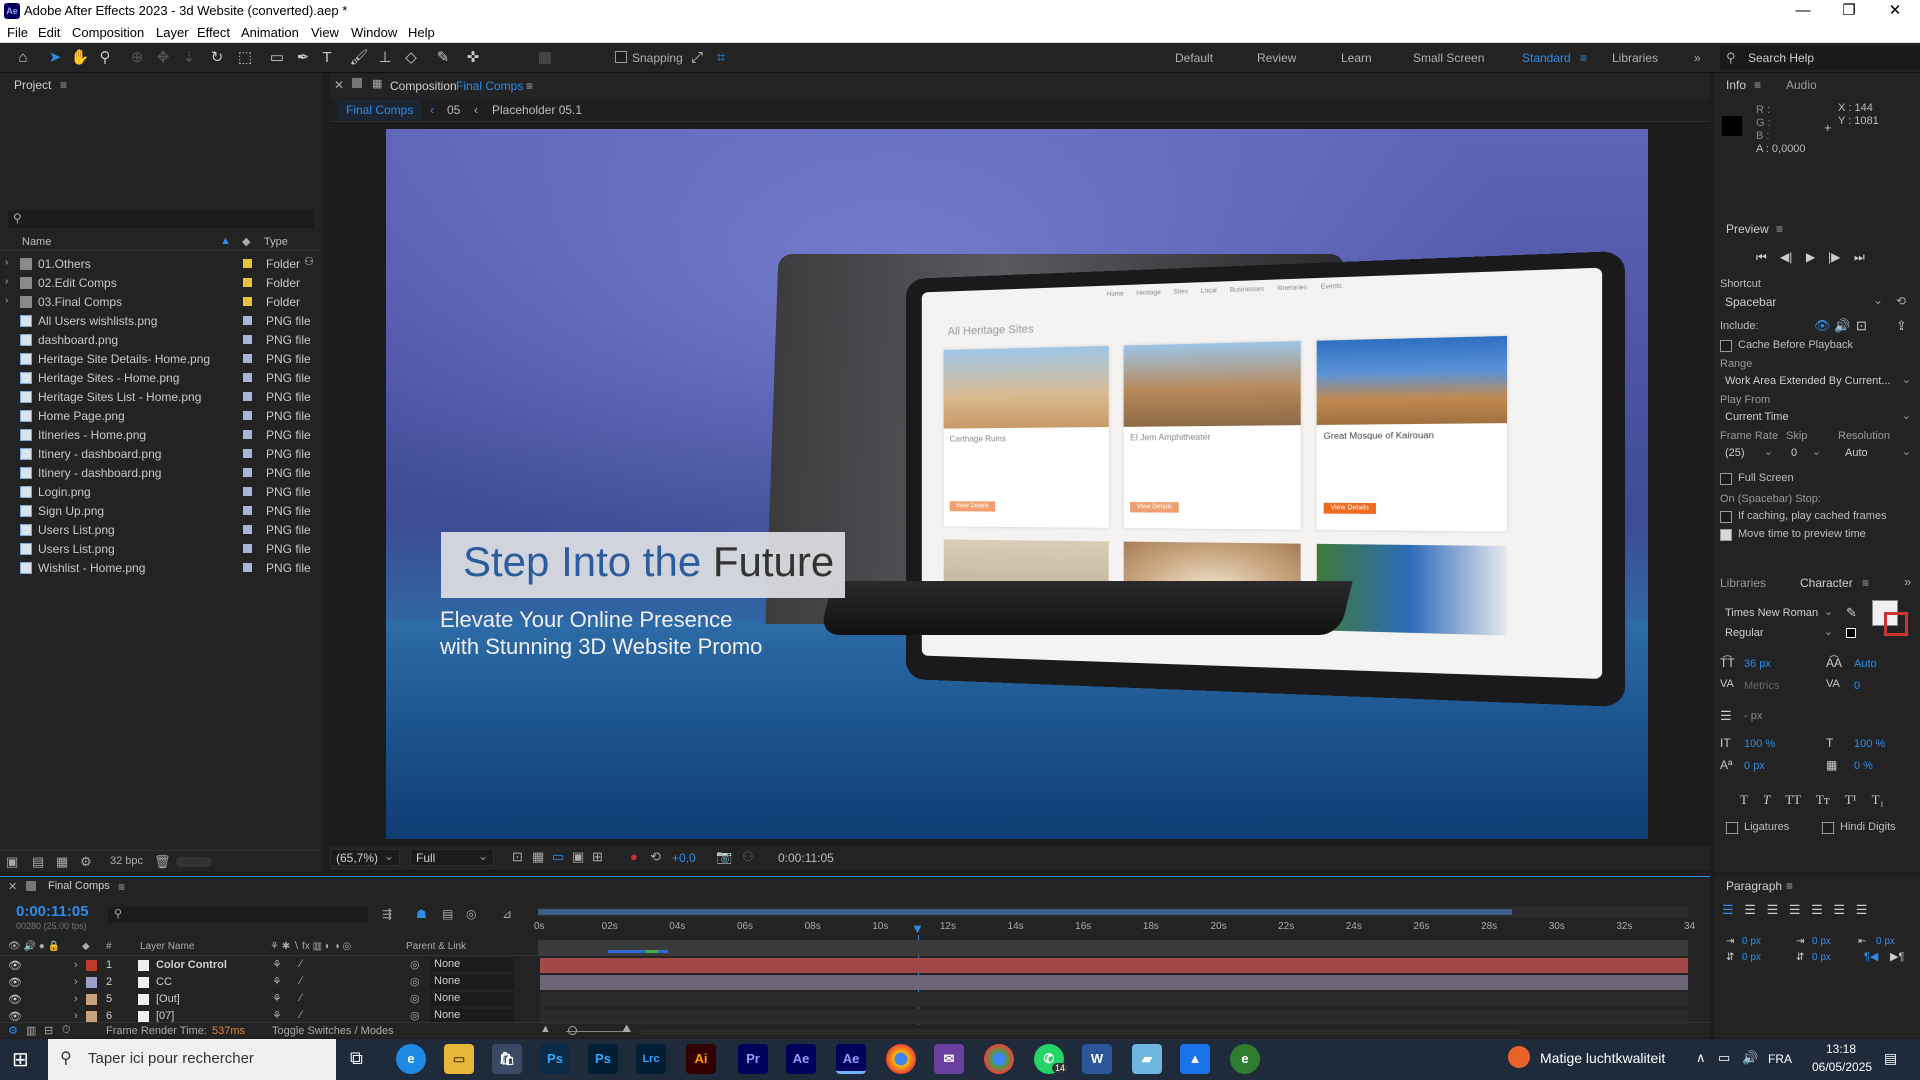 Image resolution: width=1920 pixels, height=1080 pixels. I want to click on paragraph-menu-icon: ≡, so click(1789, 886).